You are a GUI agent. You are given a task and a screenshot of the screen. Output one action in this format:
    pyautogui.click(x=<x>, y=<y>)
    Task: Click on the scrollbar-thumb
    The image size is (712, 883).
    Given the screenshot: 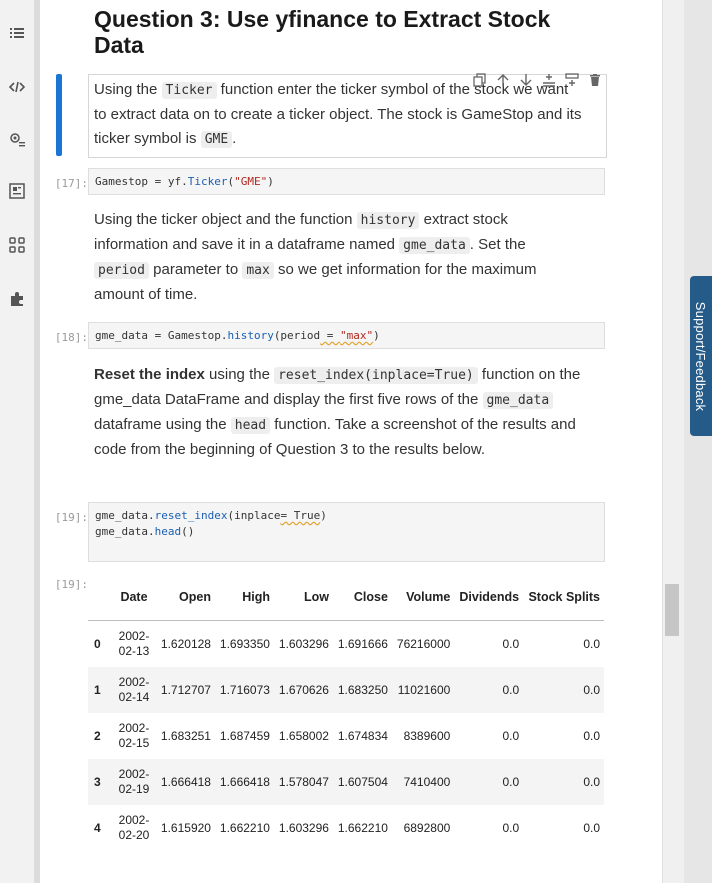 What is the action you would take?
    pyautogui.click(x=672, y=610)
    